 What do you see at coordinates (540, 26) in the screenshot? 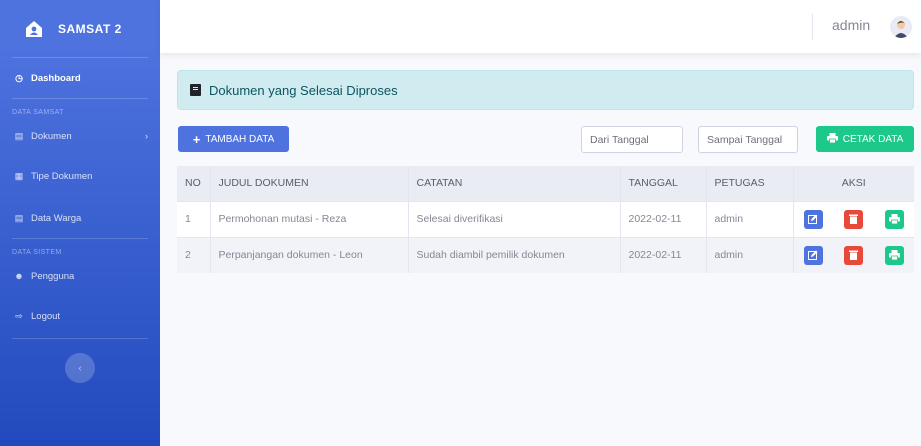
I see `topbar: admin` at bounding box center [540, 26].